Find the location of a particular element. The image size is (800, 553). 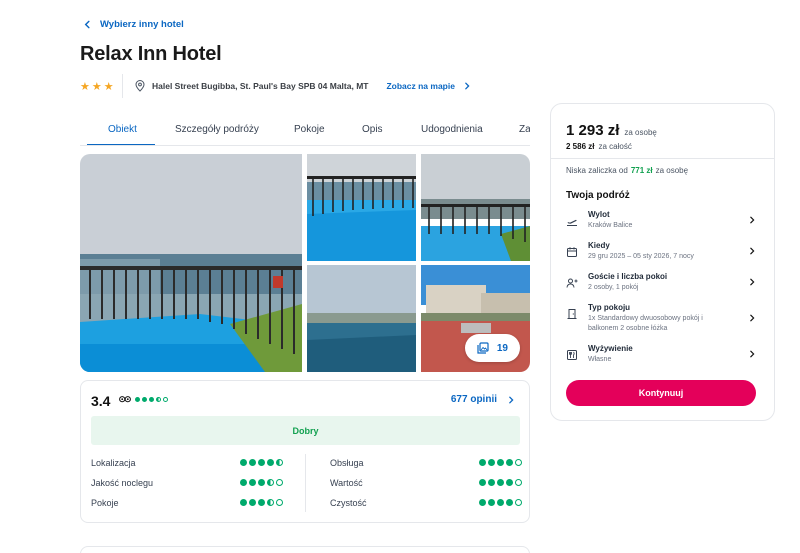

show-all-photos-button: 19 is located at coordinates (492, 348).